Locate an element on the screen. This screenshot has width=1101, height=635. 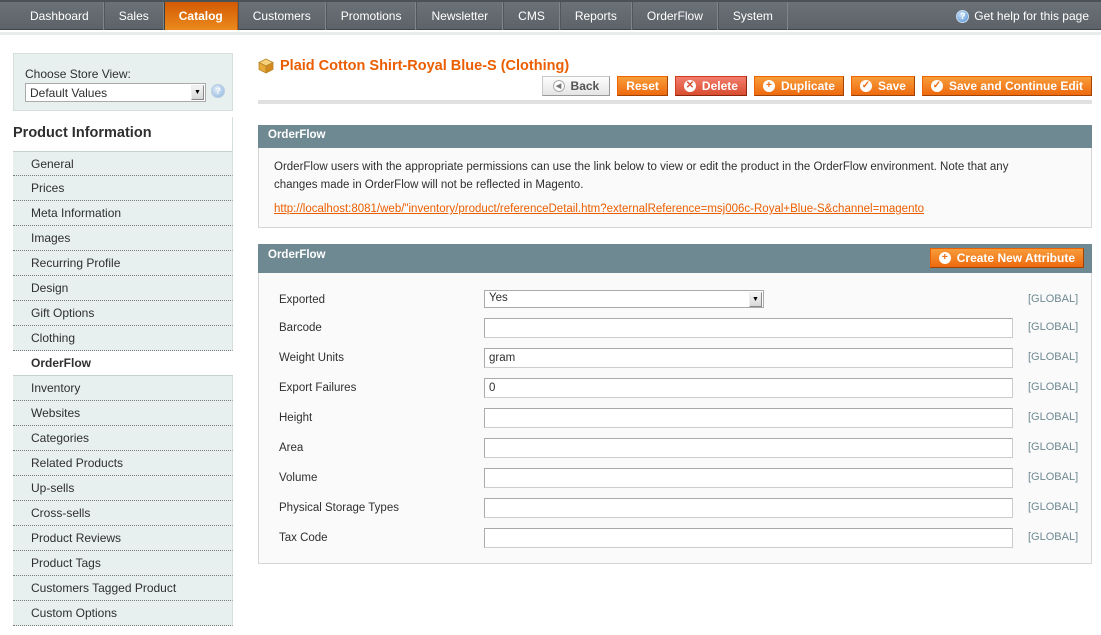
volume-input is located at coordinates (748, 478).